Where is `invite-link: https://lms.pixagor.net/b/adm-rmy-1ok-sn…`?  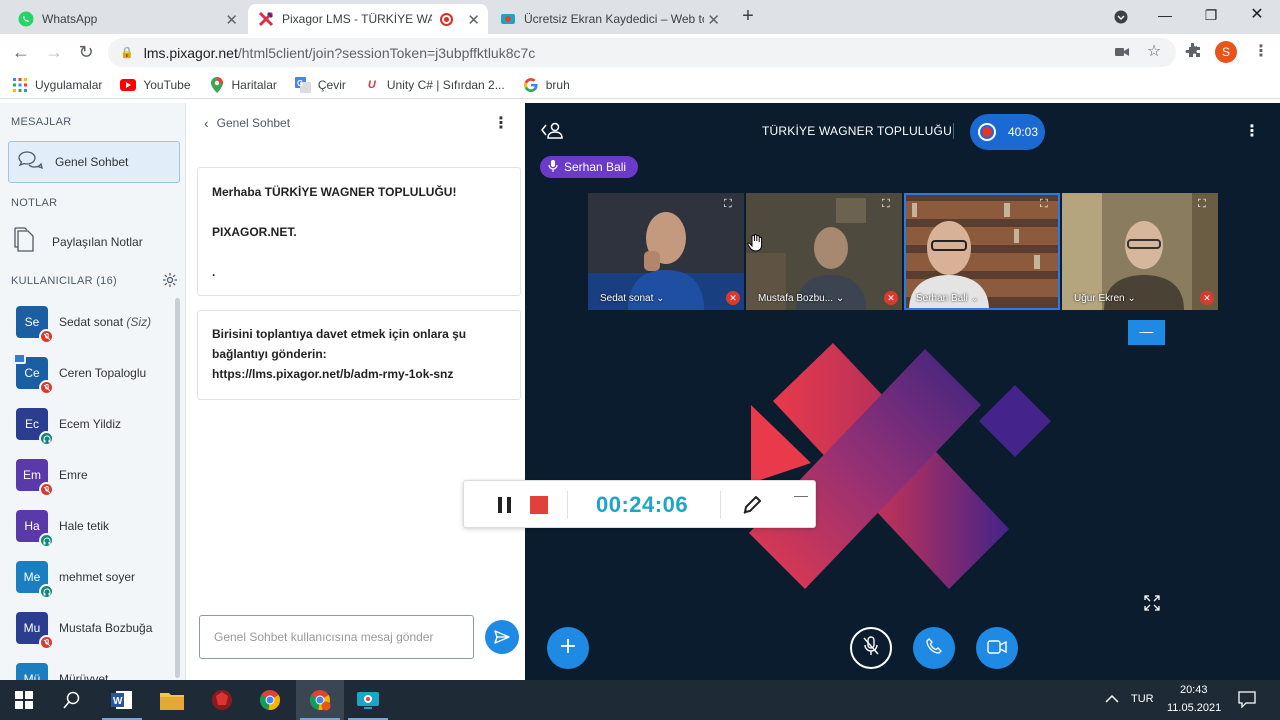
invite-link: https://lms.pixagor.net/b/adm-rmy-1ok-sn… is located at coordinates (359, 374).